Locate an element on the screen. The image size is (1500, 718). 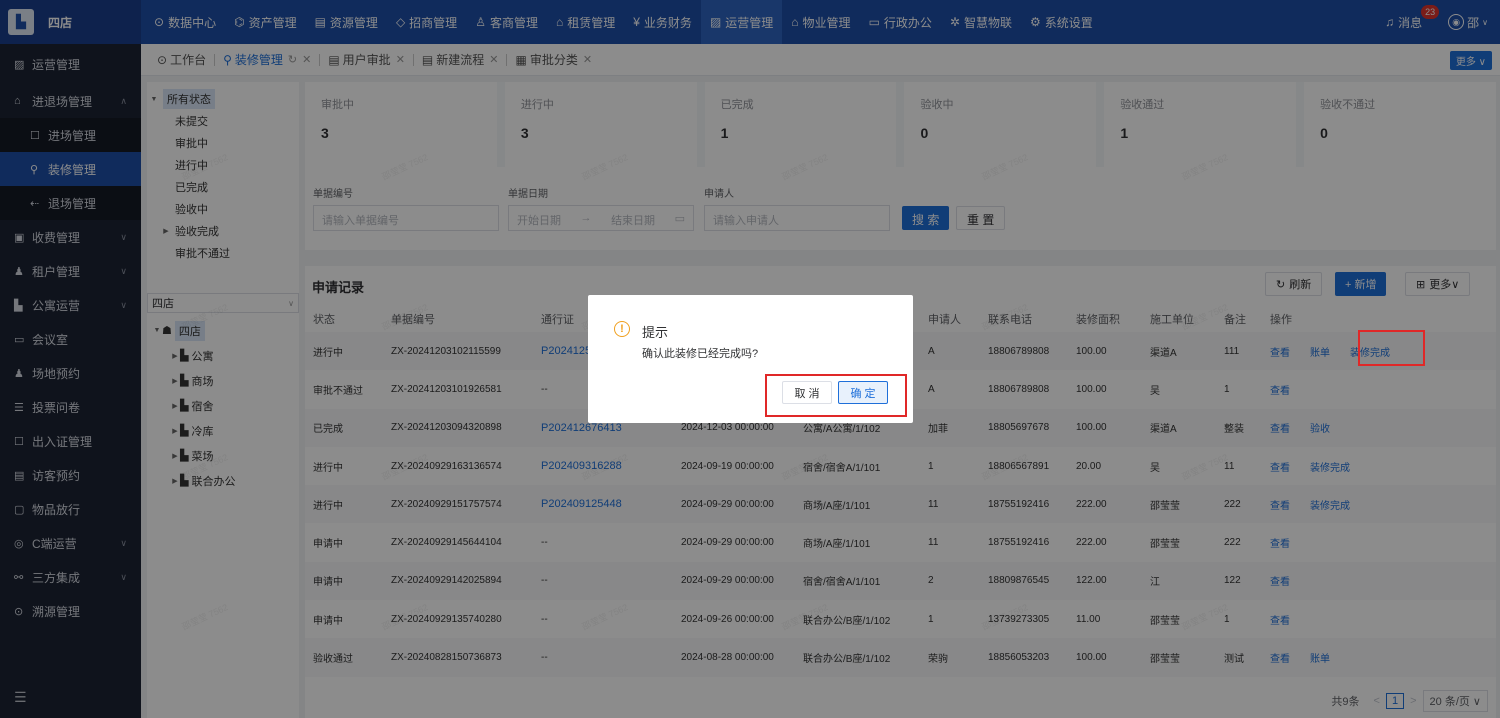
cancel-button: 取 消 is located at coordinates (807, 392).